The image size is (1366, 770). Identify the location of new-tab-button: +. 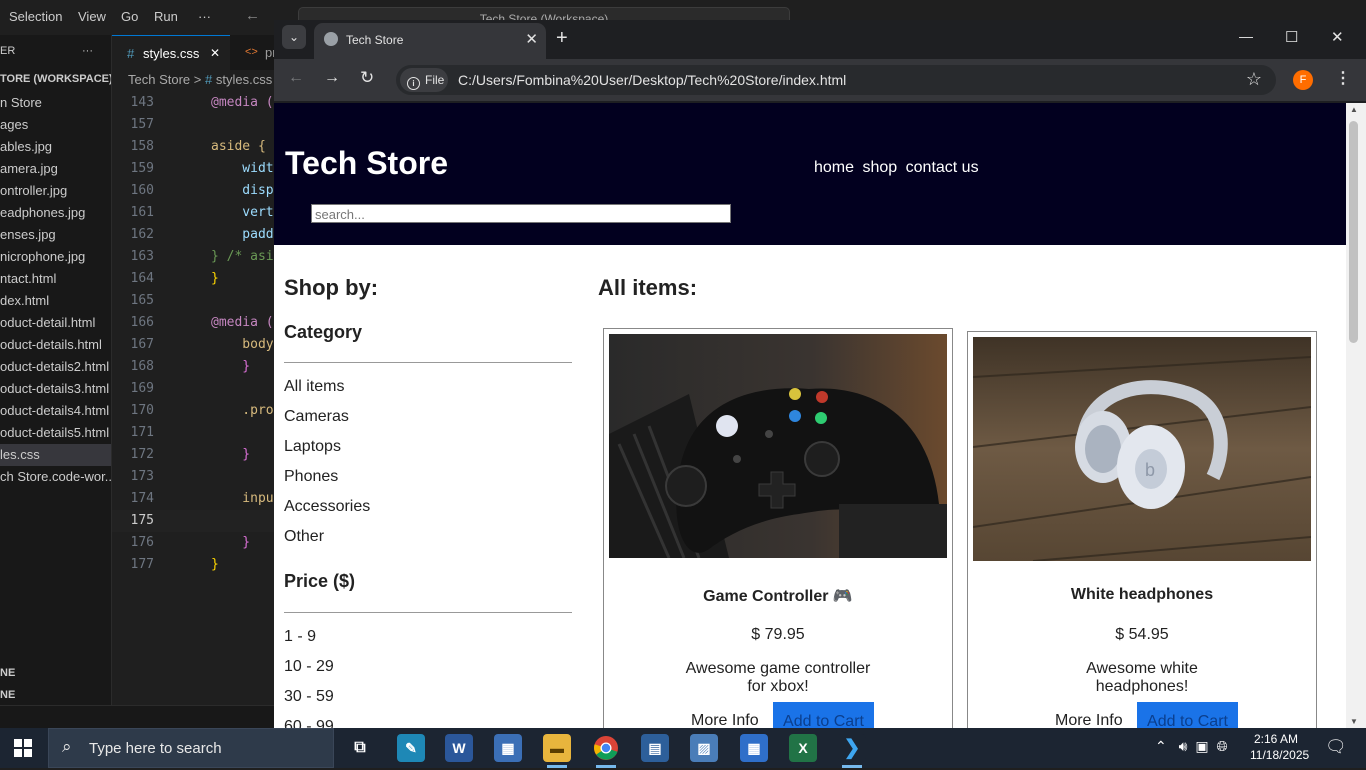
(562, 38).